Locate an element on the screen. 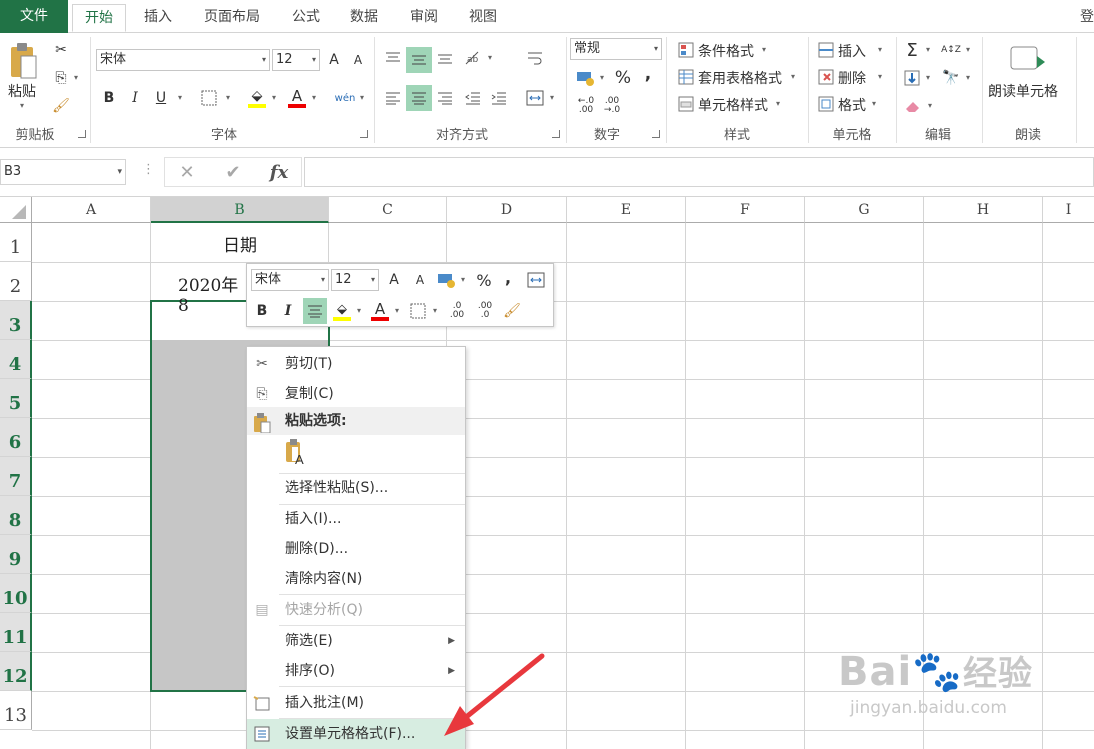  account-label: 登 is located at coordinates (1087, 18).